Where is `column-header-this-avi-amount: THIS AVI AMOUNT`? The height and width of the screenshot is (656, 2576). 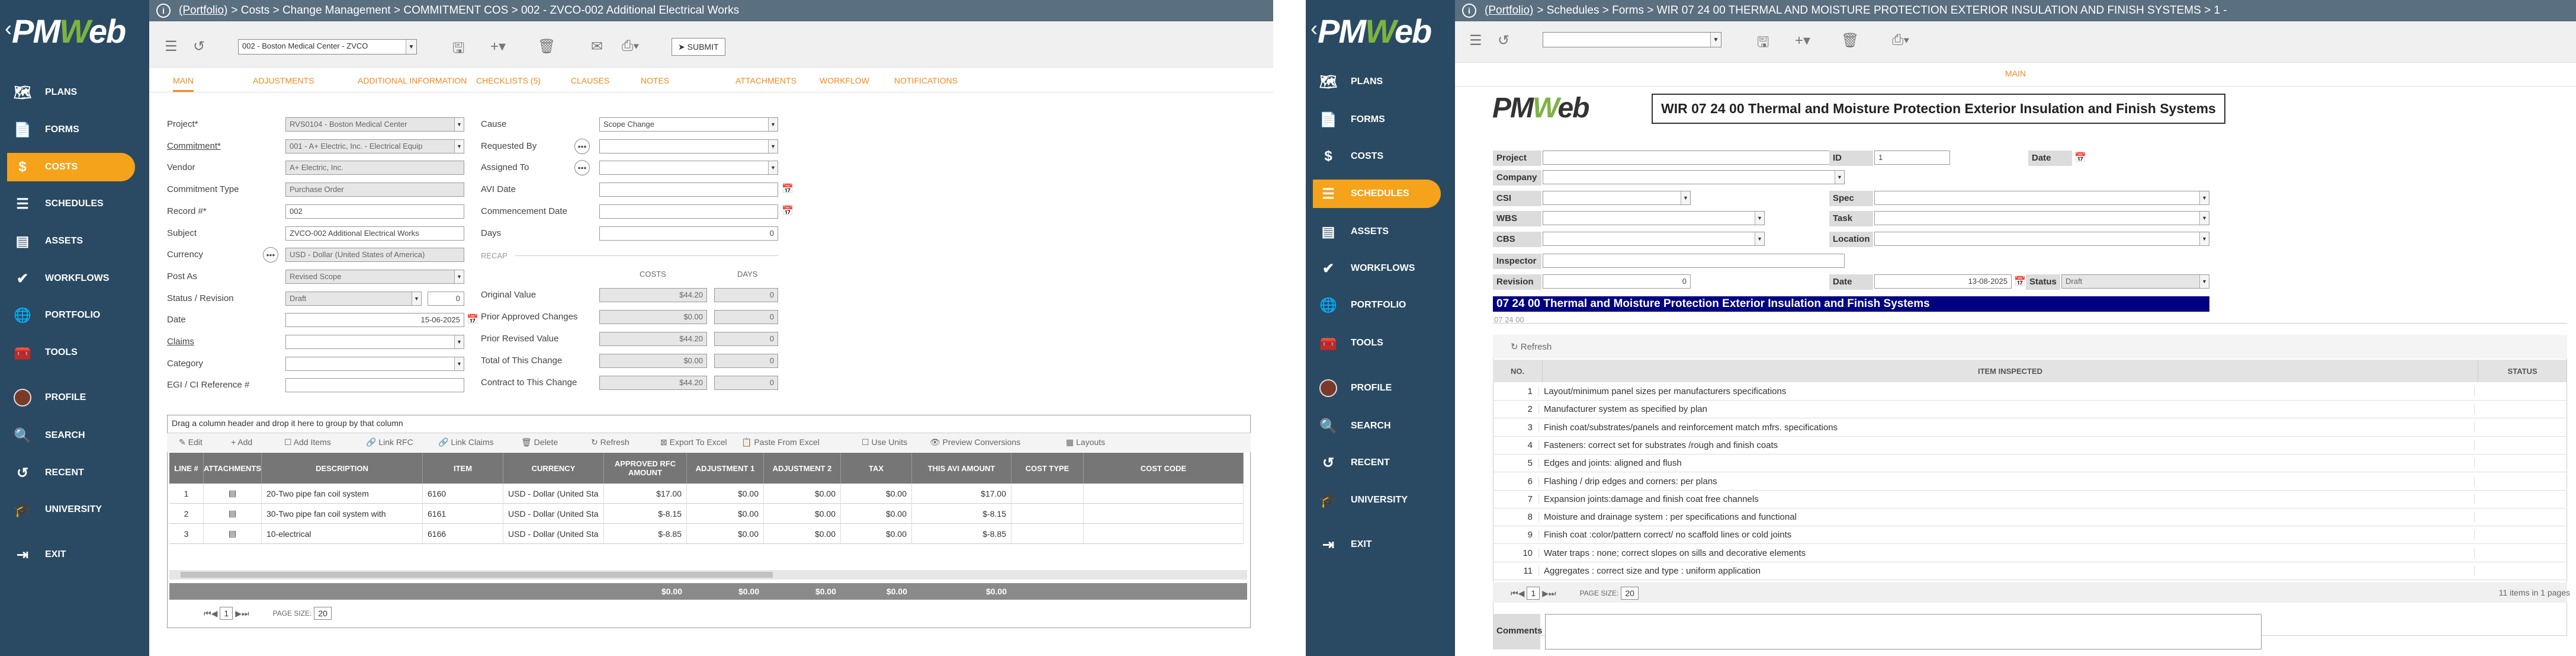 column-header-this-avi-amount: THIS AVI AMOUNT is located at coordinates (961, 468).